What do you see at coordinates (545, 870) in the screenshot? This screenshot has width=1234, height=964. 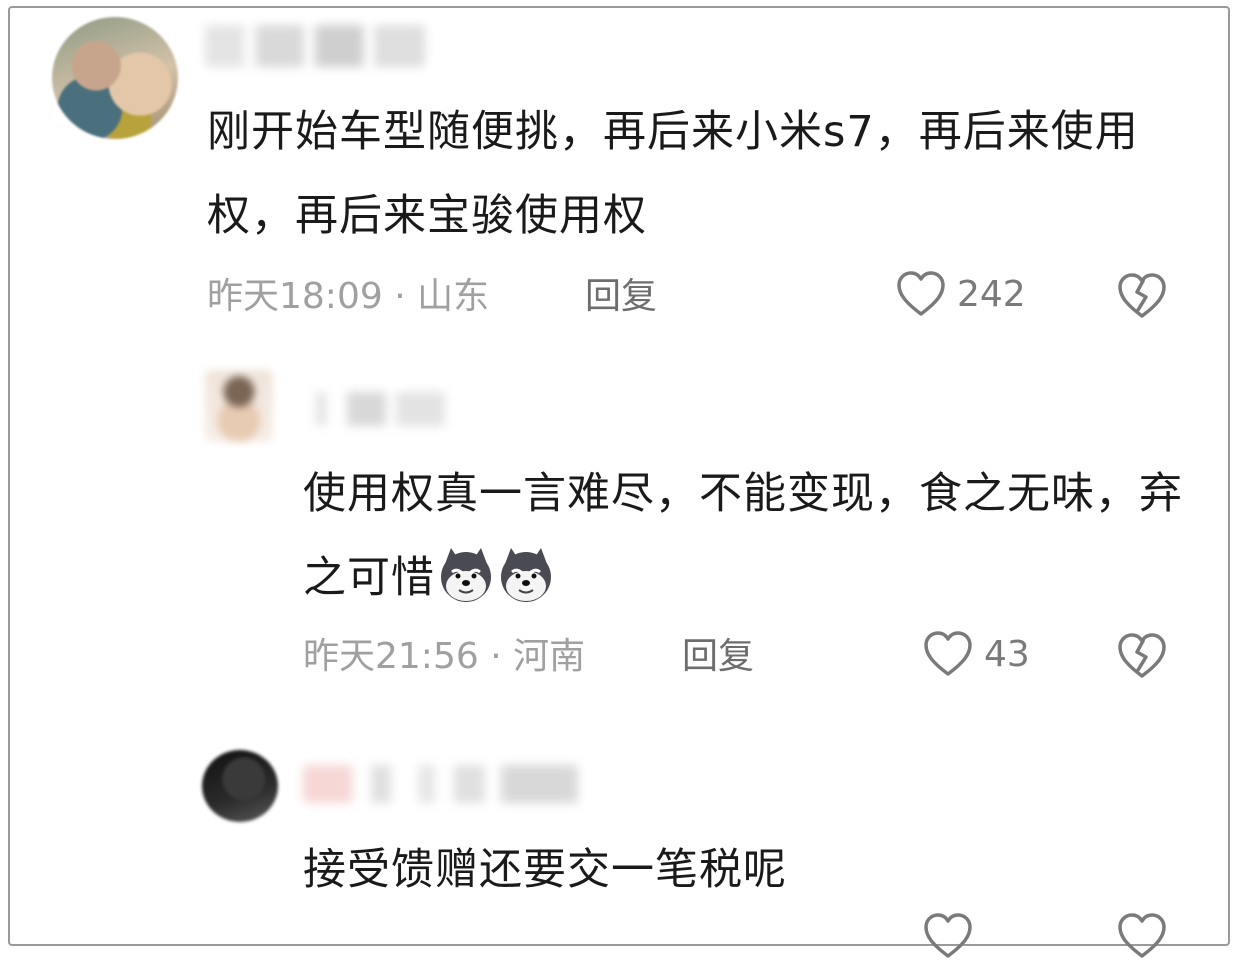 I see `comment-text: 接受馈赠还要交一笔税呢` at bounding box center [545, 870].